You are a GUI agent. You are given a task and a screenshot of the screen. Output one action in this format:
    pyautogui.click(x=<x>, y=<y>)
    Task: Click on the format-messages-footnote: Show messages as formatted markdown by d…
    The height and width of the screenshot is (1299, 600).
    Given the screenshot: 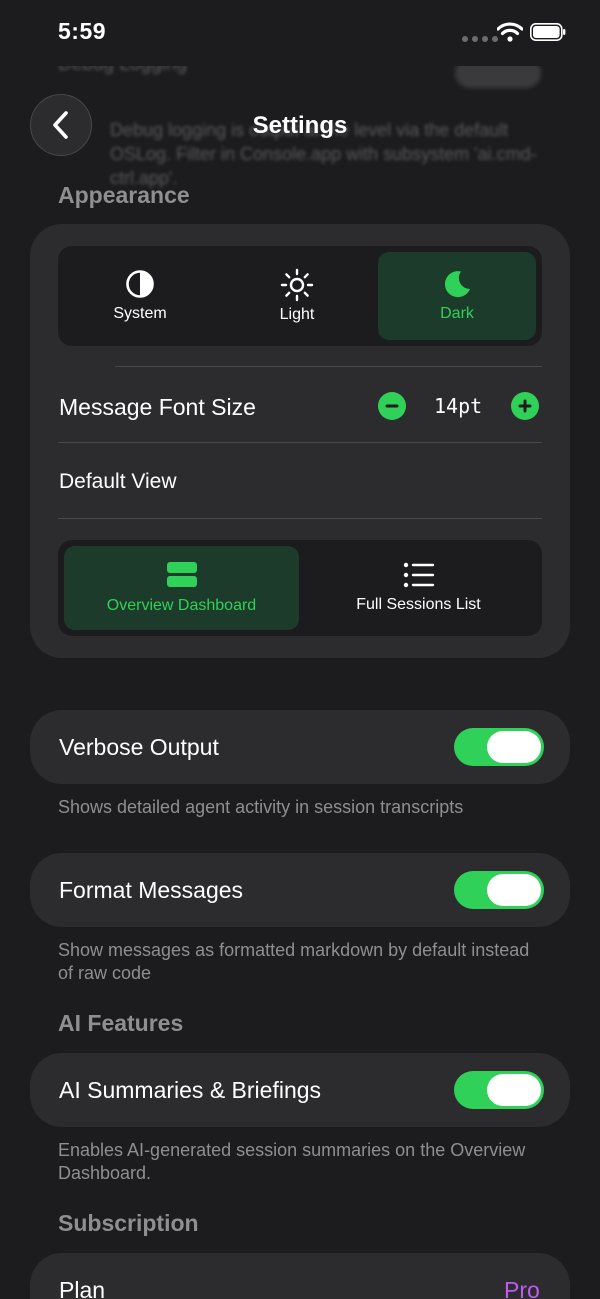 What is the action you would take?
    pyautogui.click(x=294, y=961)
    